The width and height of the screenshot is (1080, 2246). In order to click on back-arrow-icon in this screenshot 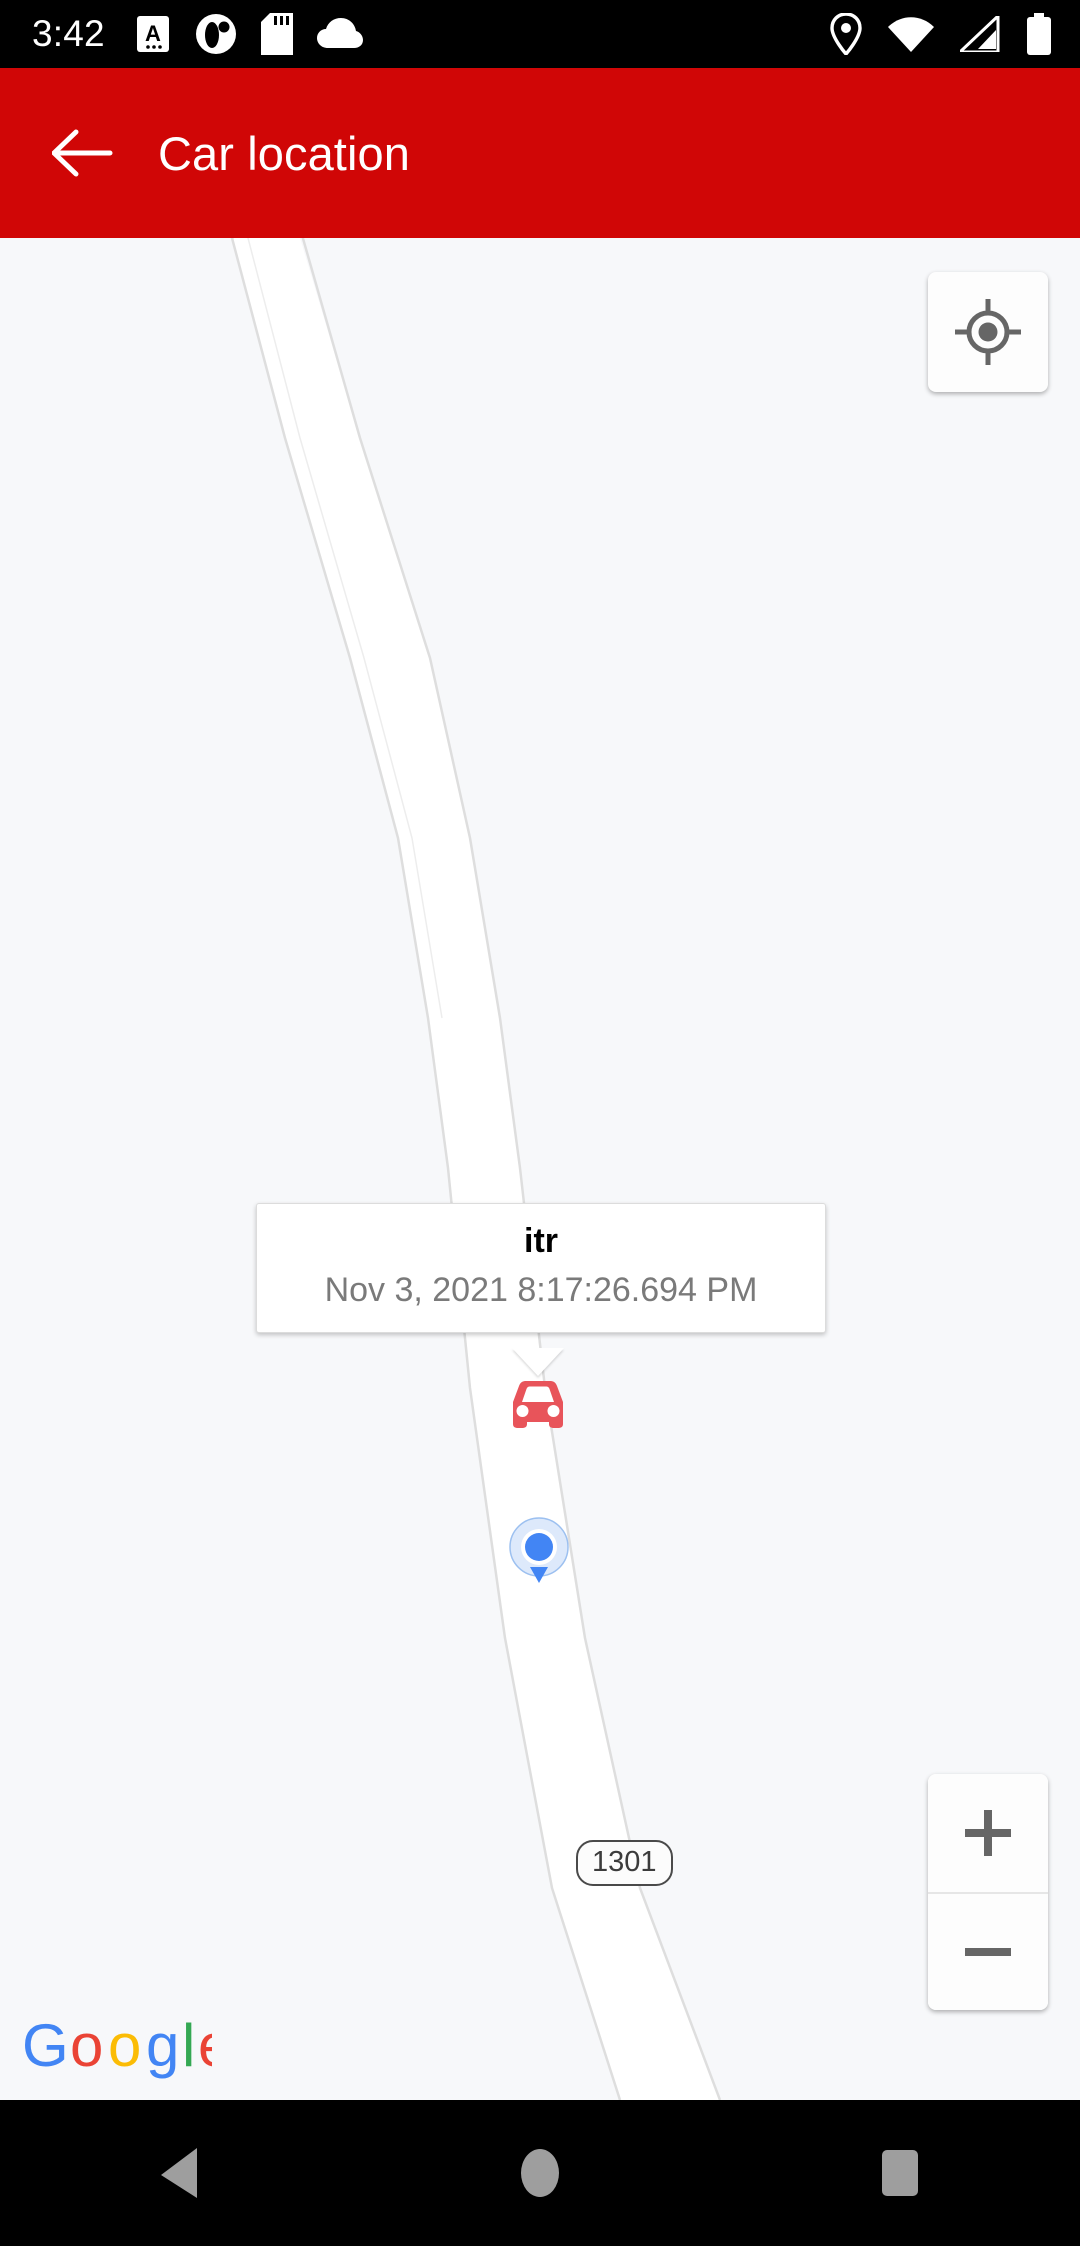, I will do `click(82, 153)`.